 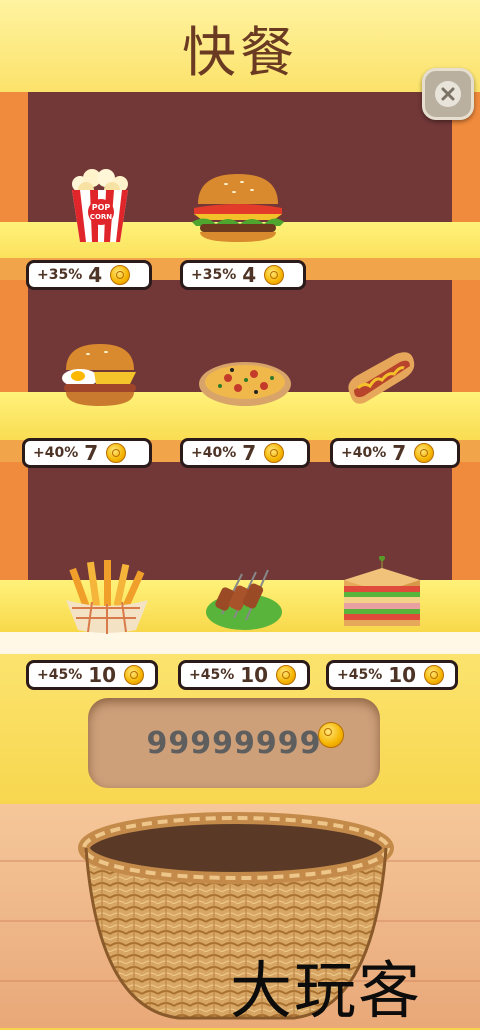 I want to click on price-tag-popcorn: +35% 4, so click(x=89, y=275).